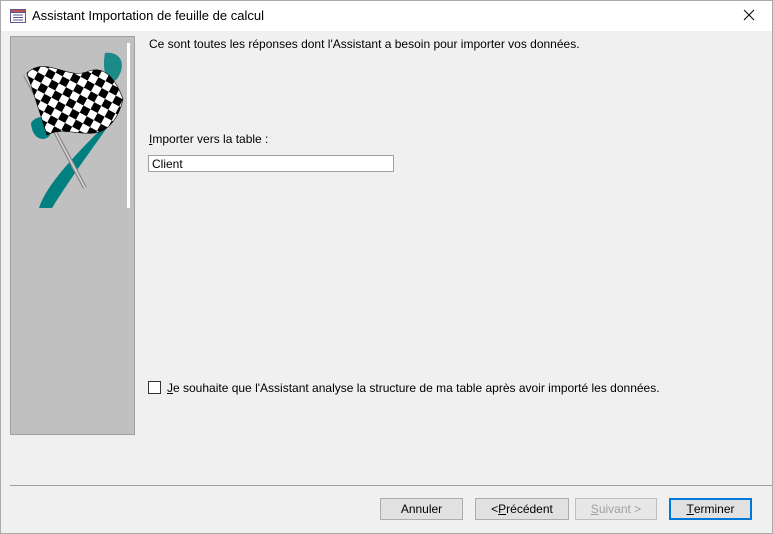  Describe the element at coordinates (421, 509) in the screenshot. I see `cancel-button: Annuler` at that location.